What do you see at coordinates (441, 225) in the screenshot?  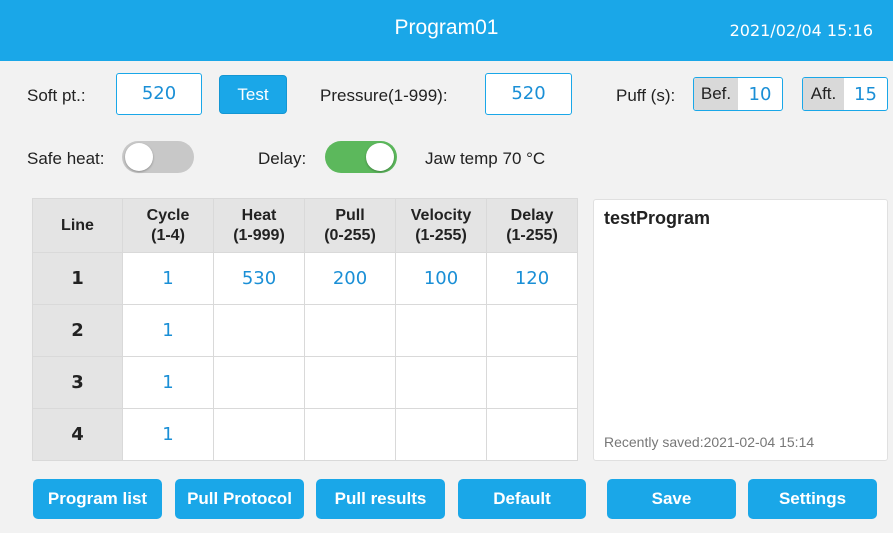 I see `column-header-velocity: Velocity (1-255)` at bounding box center [441, 225].